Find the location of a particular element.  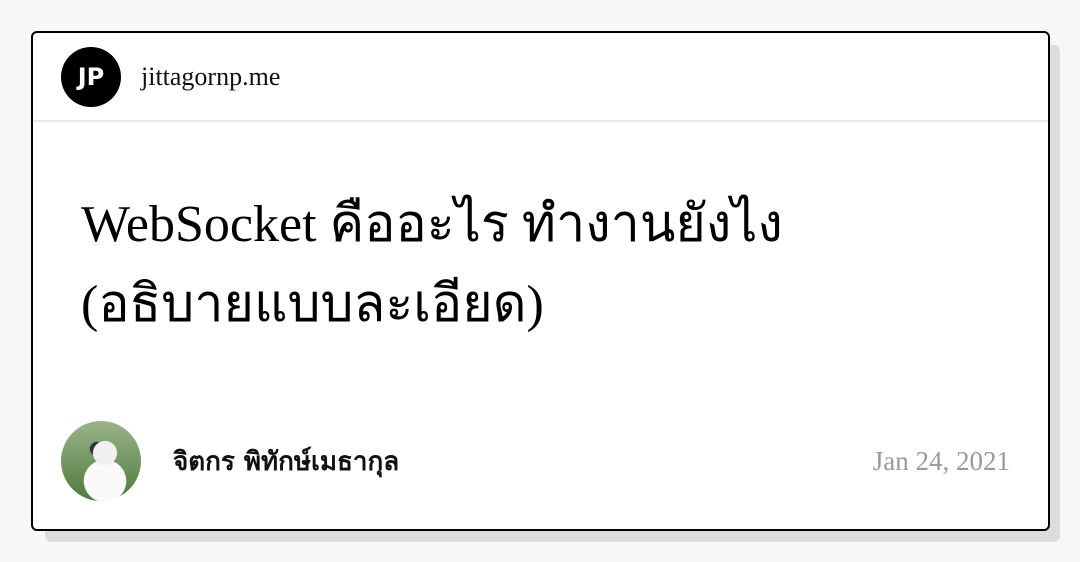

title-line-1: WebSocket คืออะไร ทำงานยังไง is located at coordinates (432, 224).